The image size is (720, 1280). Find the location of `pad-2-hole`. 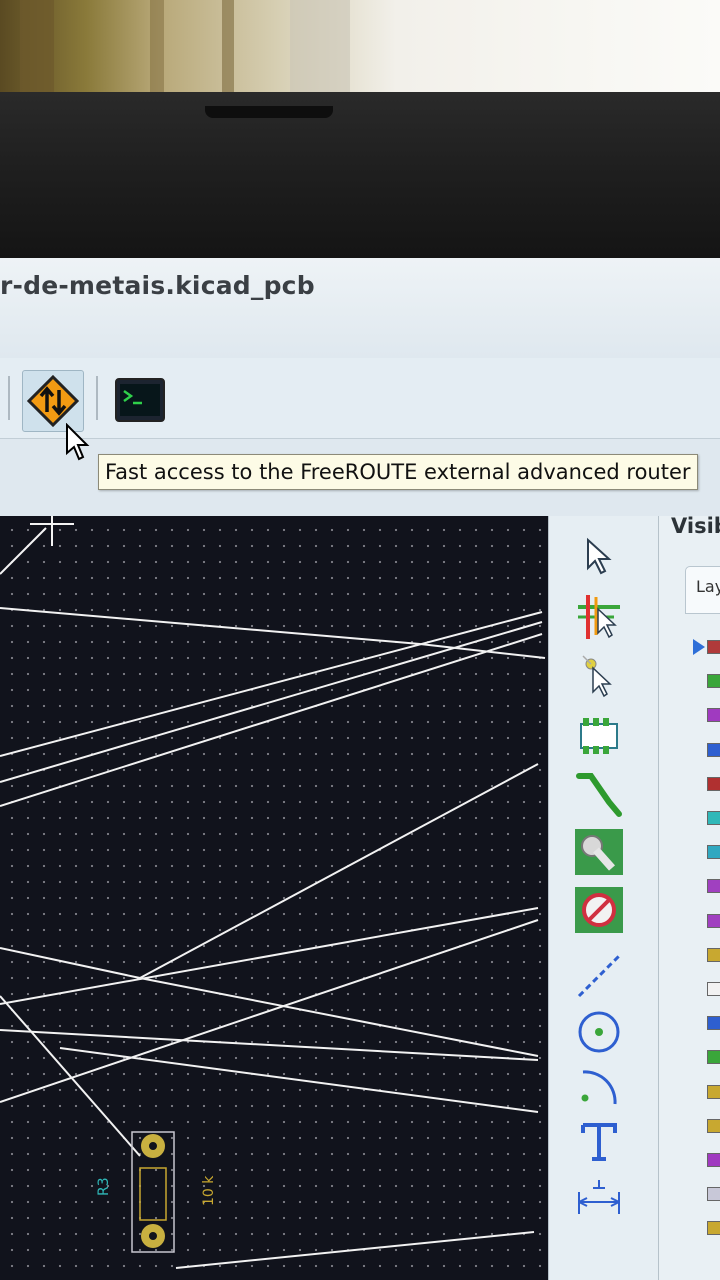

pad-2-hole is located at coordinates (153, 1236).